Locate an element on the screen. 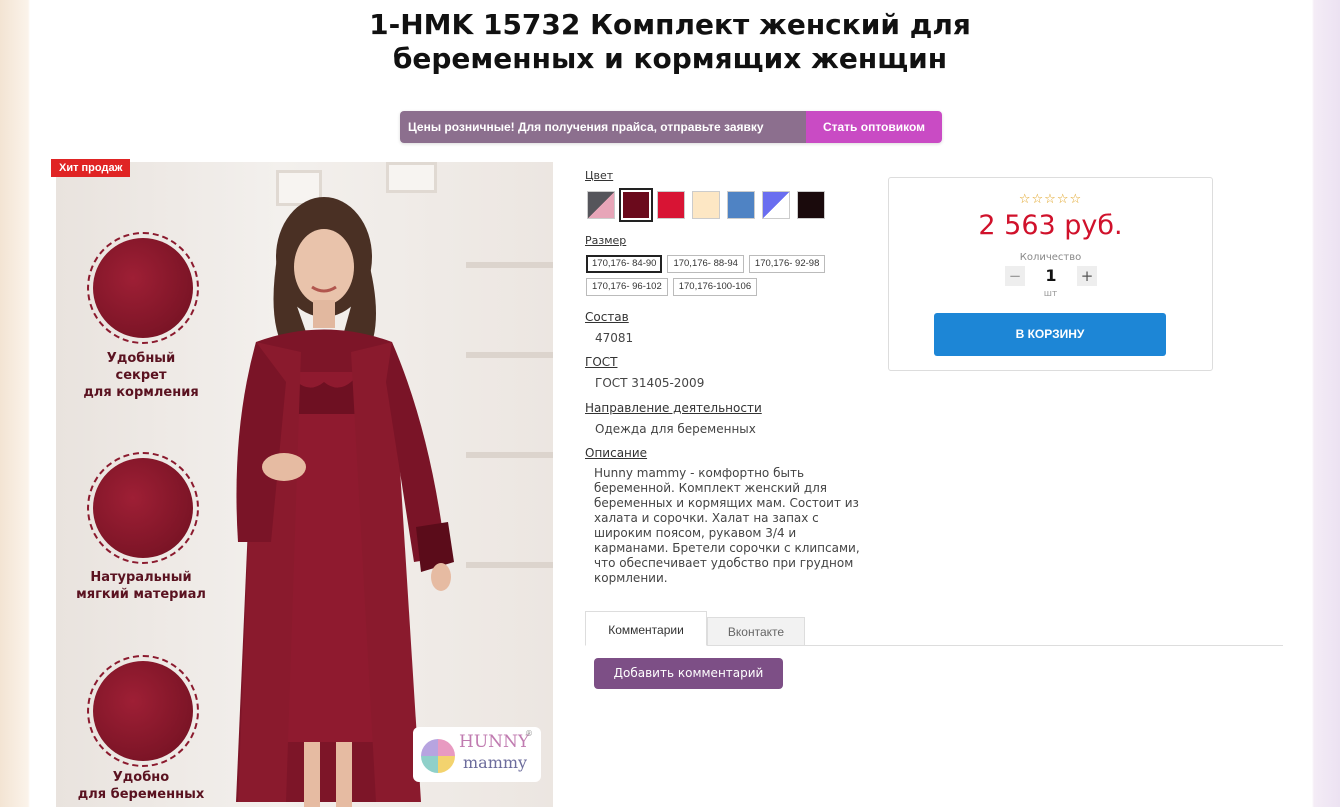 The height and width of the screenshot is (807, 1340). model-figure is located at coordinates (345, 502).